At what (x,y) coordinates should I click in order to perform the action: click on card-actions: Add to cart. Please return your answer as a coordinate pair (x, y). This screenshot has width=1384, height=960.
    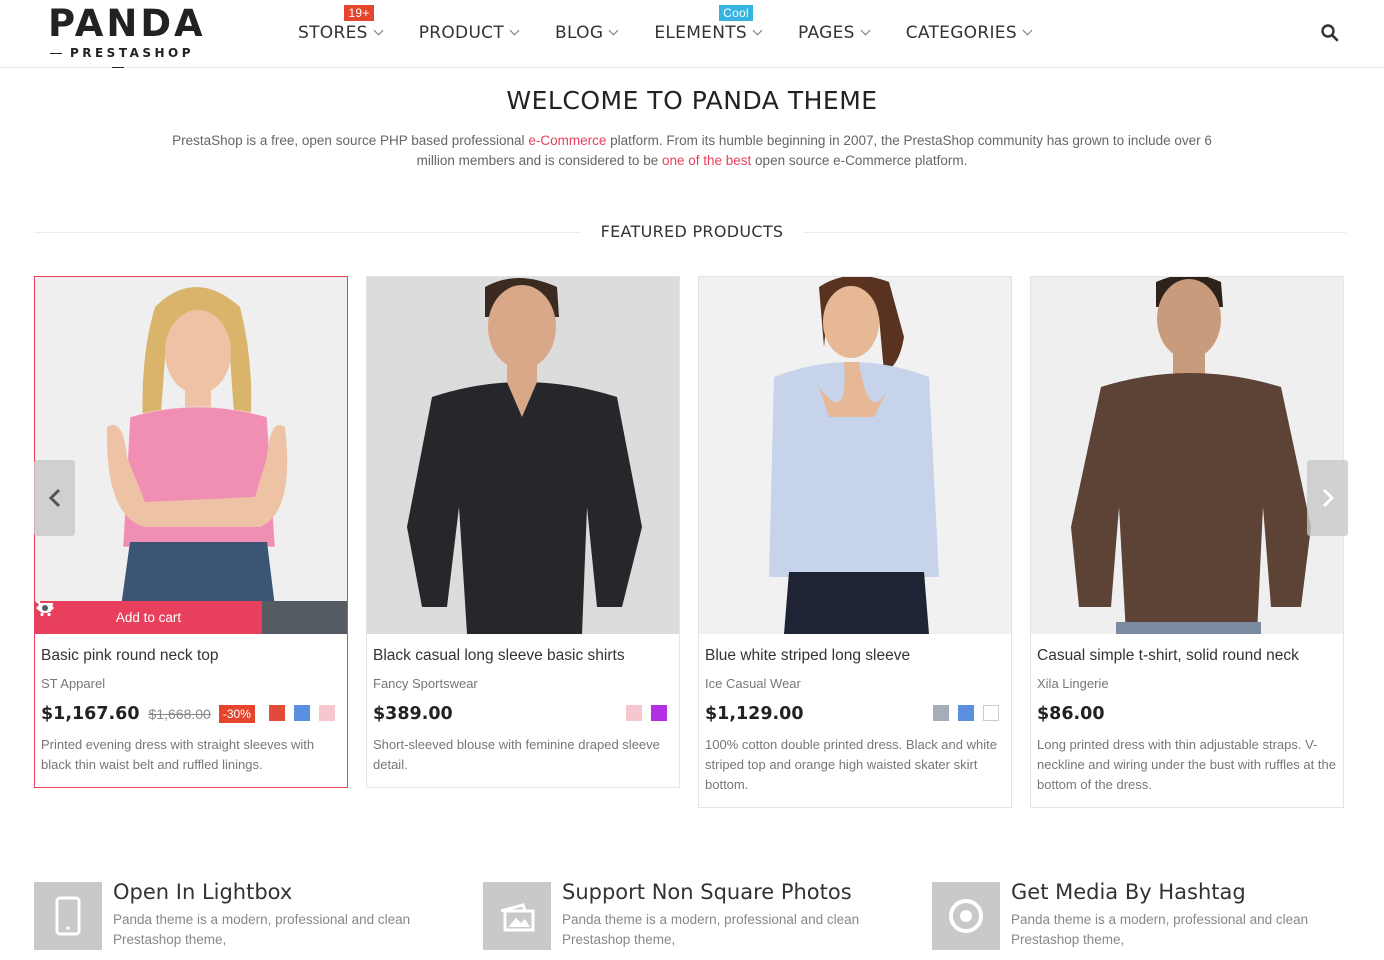
    Looking at the image, I should click on (191, 617).